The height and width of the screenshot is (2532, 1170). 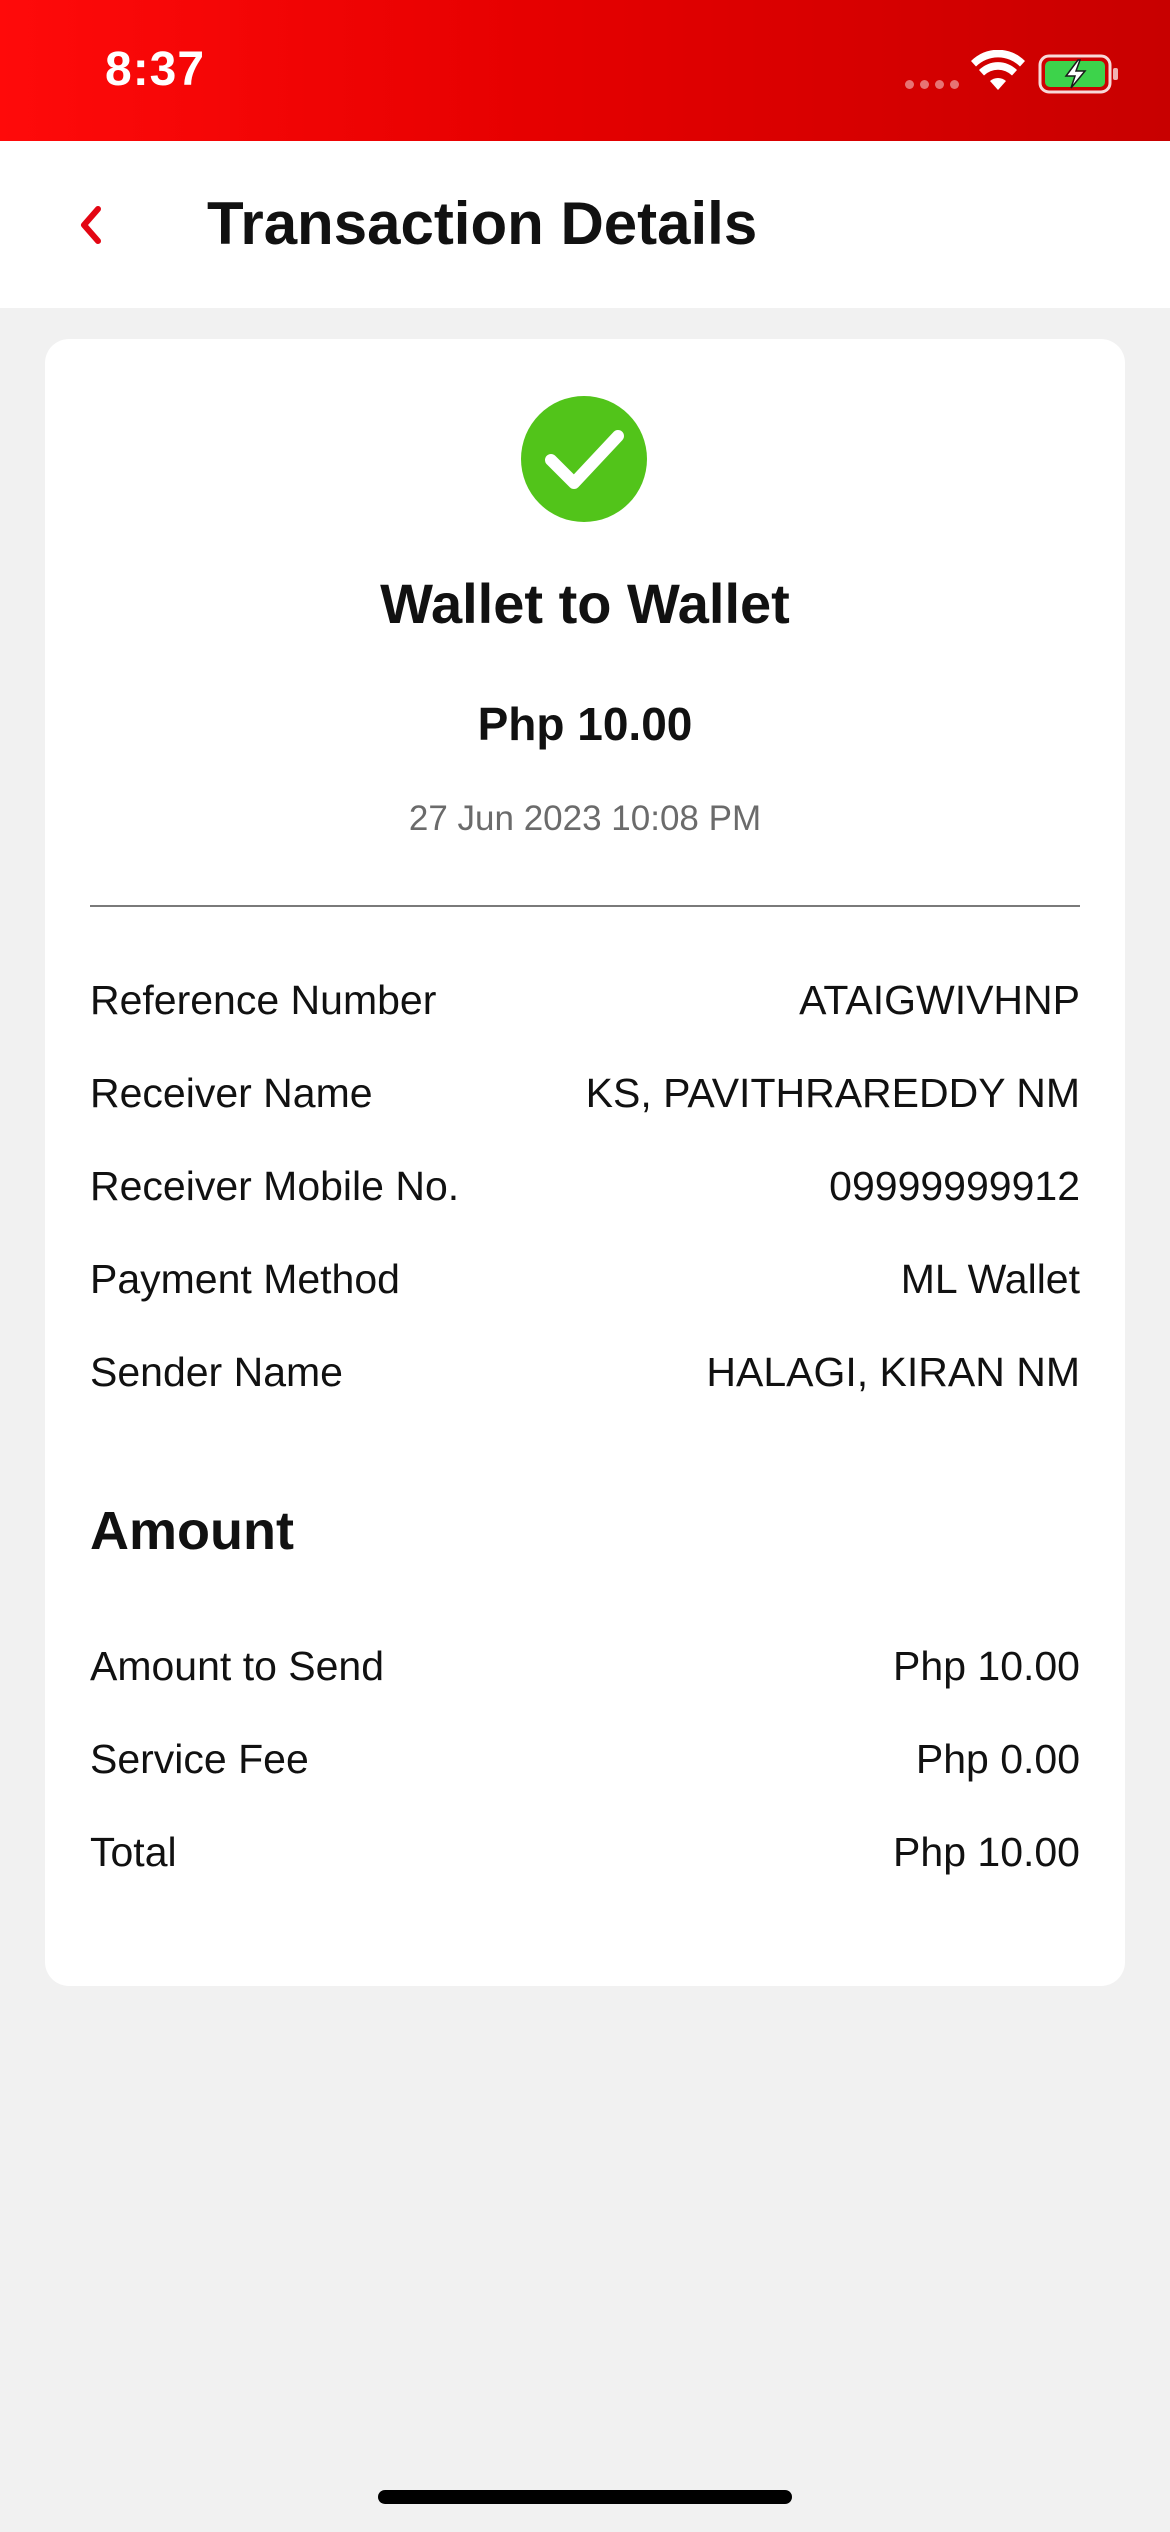 What do you see at coordinates (998, 70) in the screenshot?
I see `wifi-icon` at bounding box center [998, 70].